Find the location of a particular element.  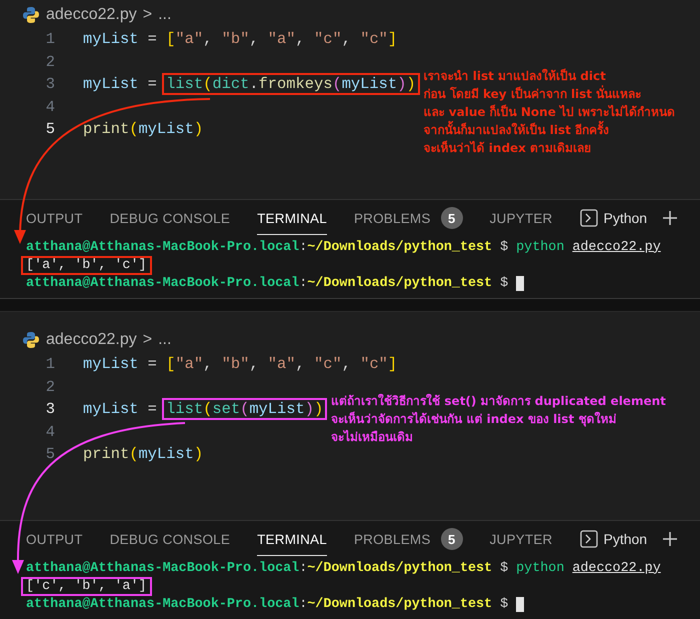

annotation-text: จากนั้นก็มาแปลงให้เป็น list อีกครั้ง is located at coordinates (550, 130).